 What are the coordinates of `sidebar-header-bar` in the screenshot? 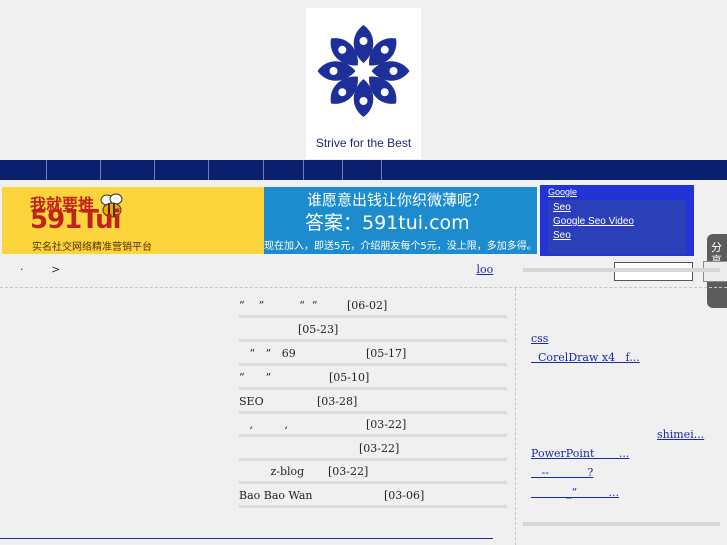 It's located at (621, 270).